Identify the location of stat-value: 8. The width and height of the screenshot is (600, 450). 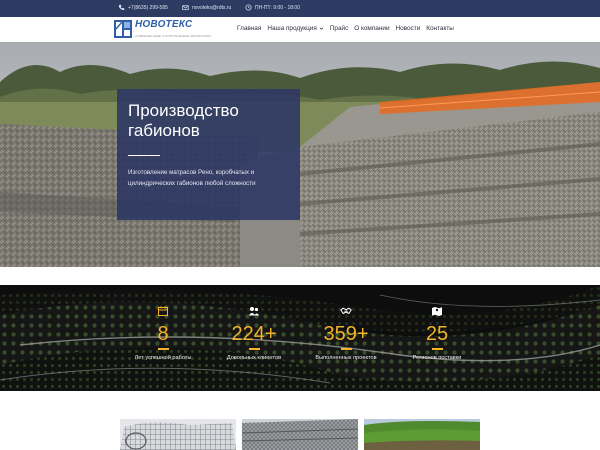
(163, 334).